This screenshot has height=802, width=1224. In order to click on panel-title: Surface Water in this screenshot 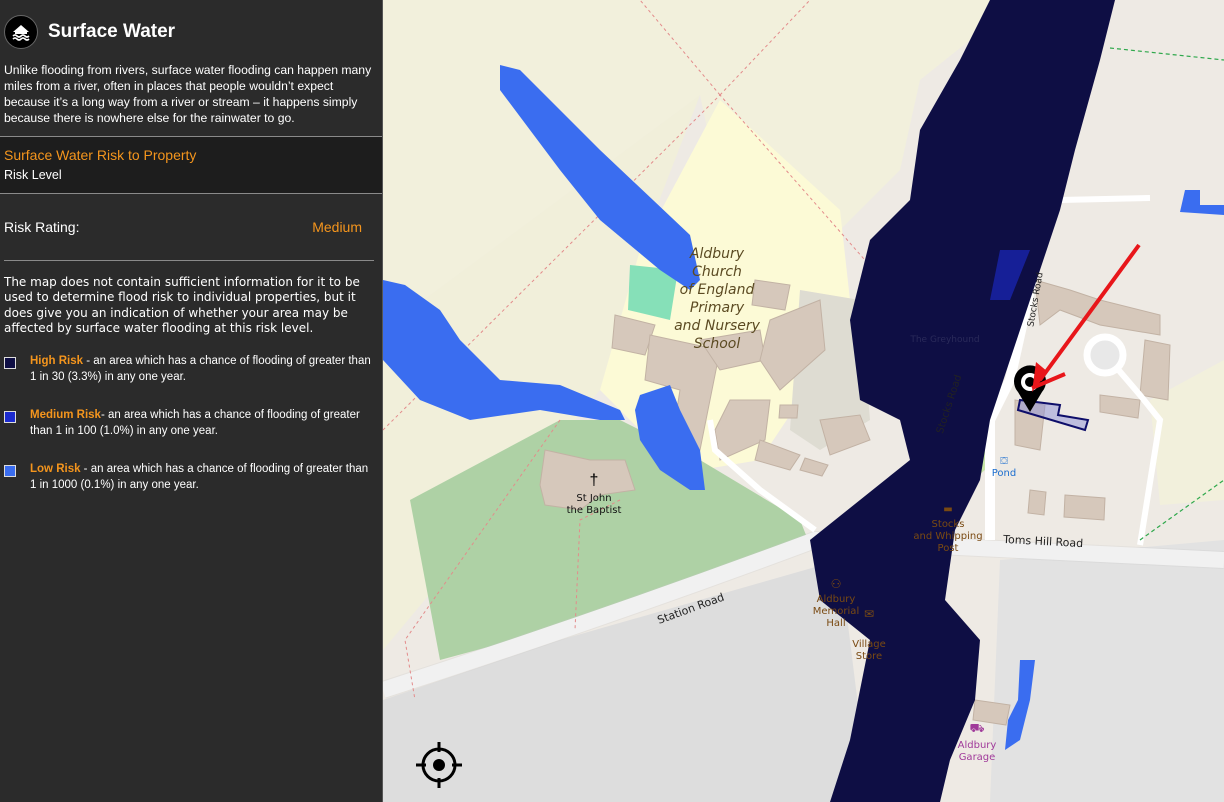, I will do `click(112, 31)`.